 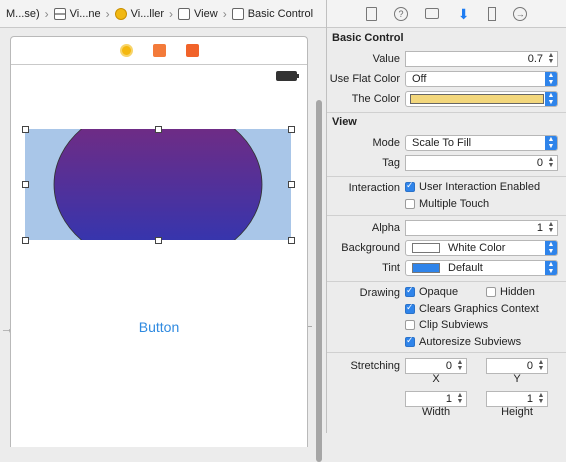 I want to click on mode-value: Scale To Fill, so click(x=442, y=143).